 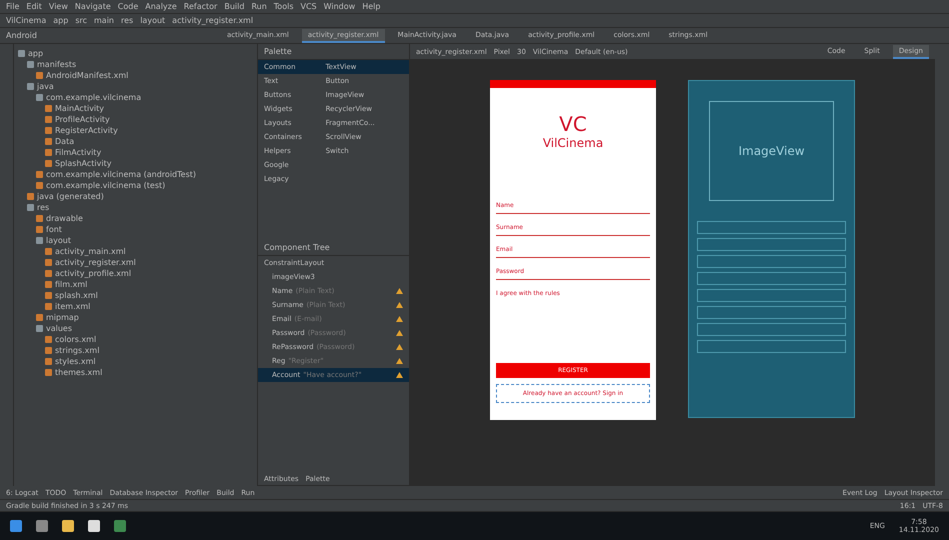 What do you see at coordinates (76, 295) in the screenshot?
I see `tree-item: splash.xml` at bounding box center [76, 295].